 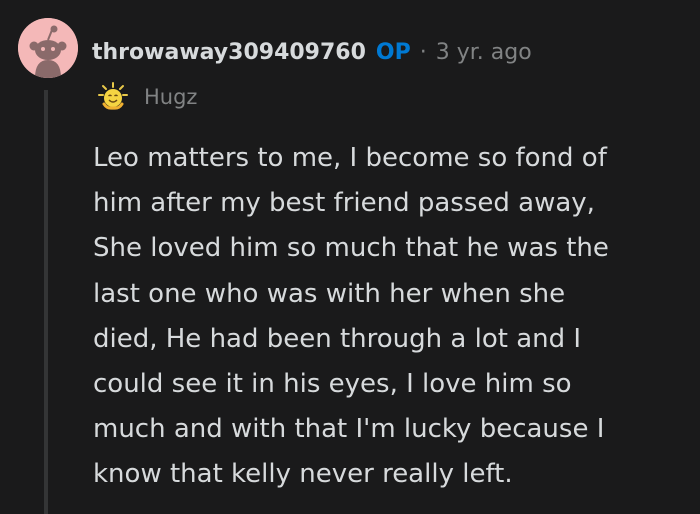 I want to click on op-badge: OP, so click(x=393, y=52).